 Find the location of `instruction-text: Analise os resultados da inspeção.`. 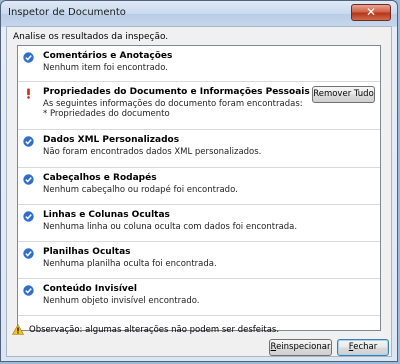

instruction-text: Analise os resultados da inspeção. is located at coordinates (91, 37).